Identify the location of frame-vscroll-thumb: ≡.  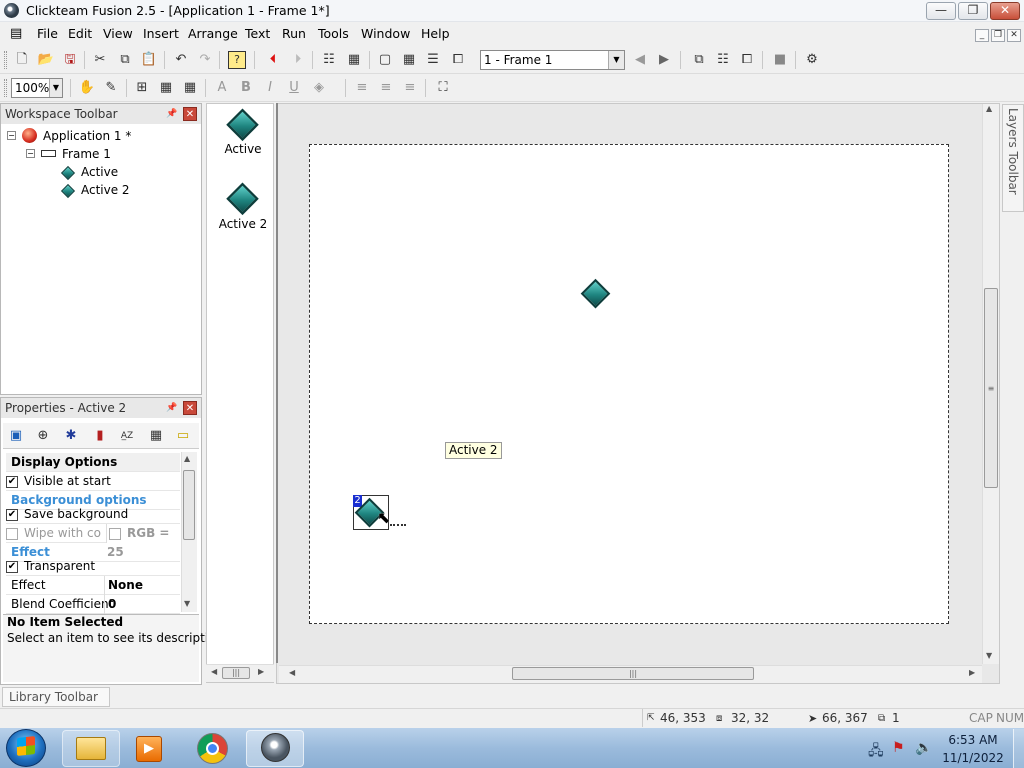
(991, 388).